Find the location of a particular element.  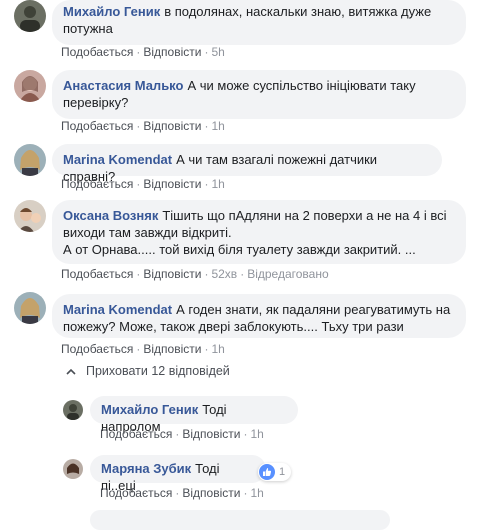

like-reaction-icon is located at coordinates (267, 472).